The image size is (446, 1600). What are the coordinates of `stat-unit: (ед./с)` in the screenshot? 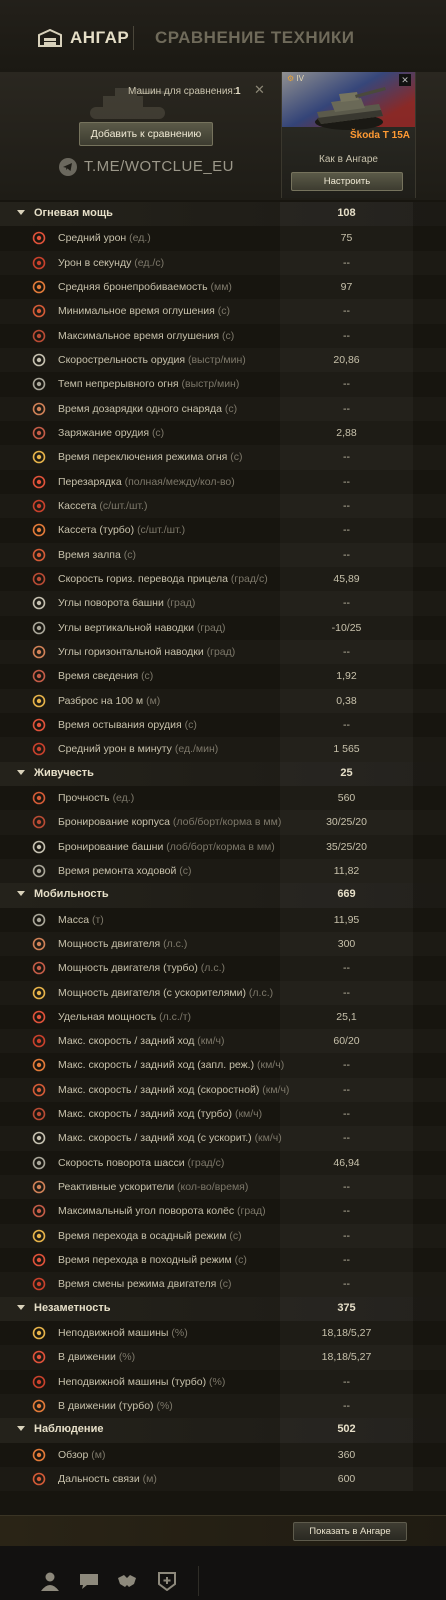 It's located at (149, 262).